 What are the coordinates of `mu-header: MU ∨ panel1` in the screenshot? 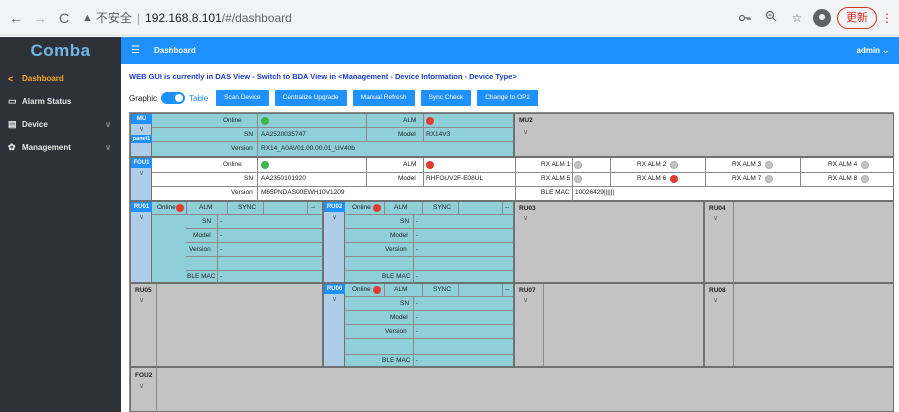 It's located at (141, 135).